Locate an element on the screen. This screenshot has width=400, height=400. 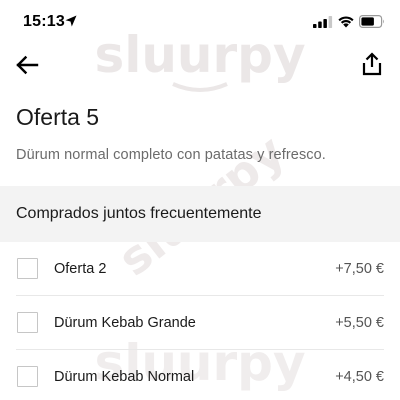
list-item: Dürum Kebab Grande +5,50 € is located at coordinates (200, 323).